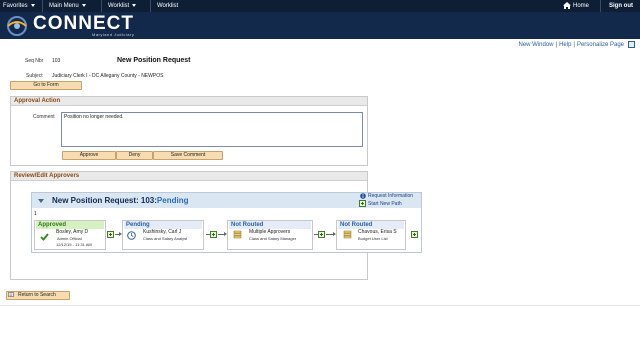 The height and width of the screenshot is (360, 640). I want to click on approver-name: Multiple Approvers, so click(269, 232).